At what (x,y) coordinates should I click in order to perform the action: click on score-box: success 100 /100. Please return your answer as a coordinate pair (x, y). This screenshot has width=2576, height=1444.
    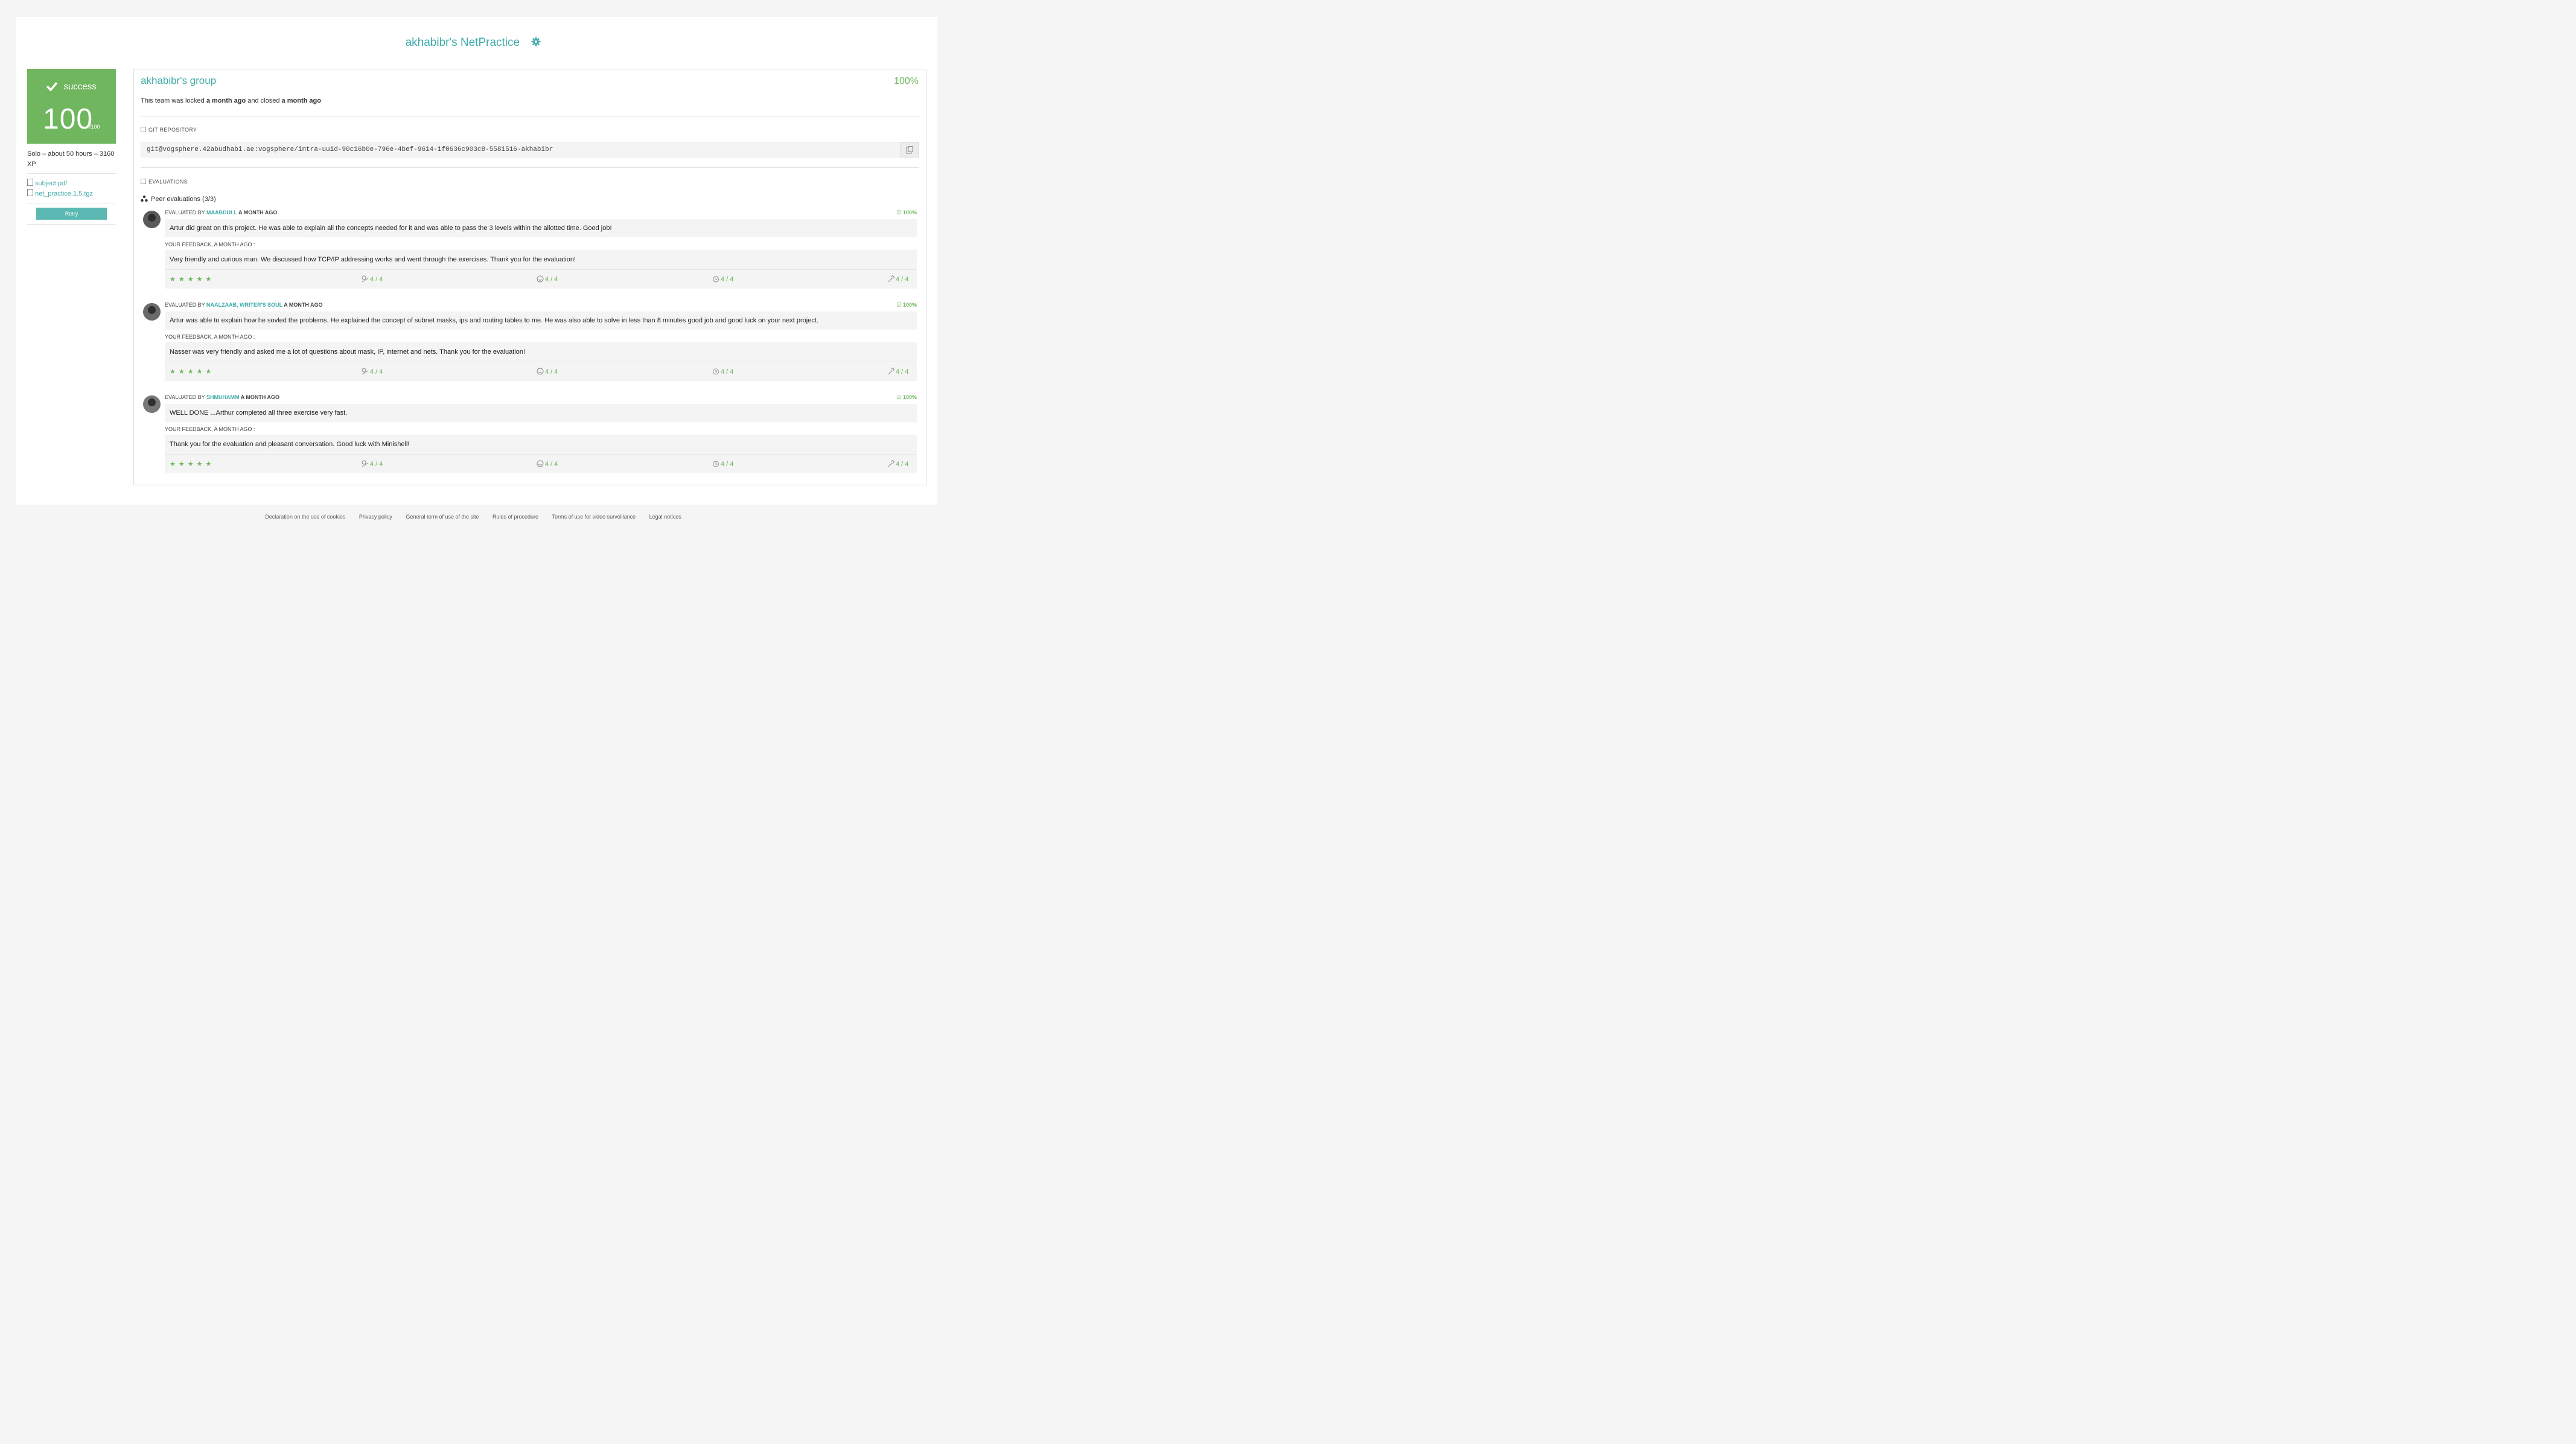
    Looking at the image, I should click on (71, 106).